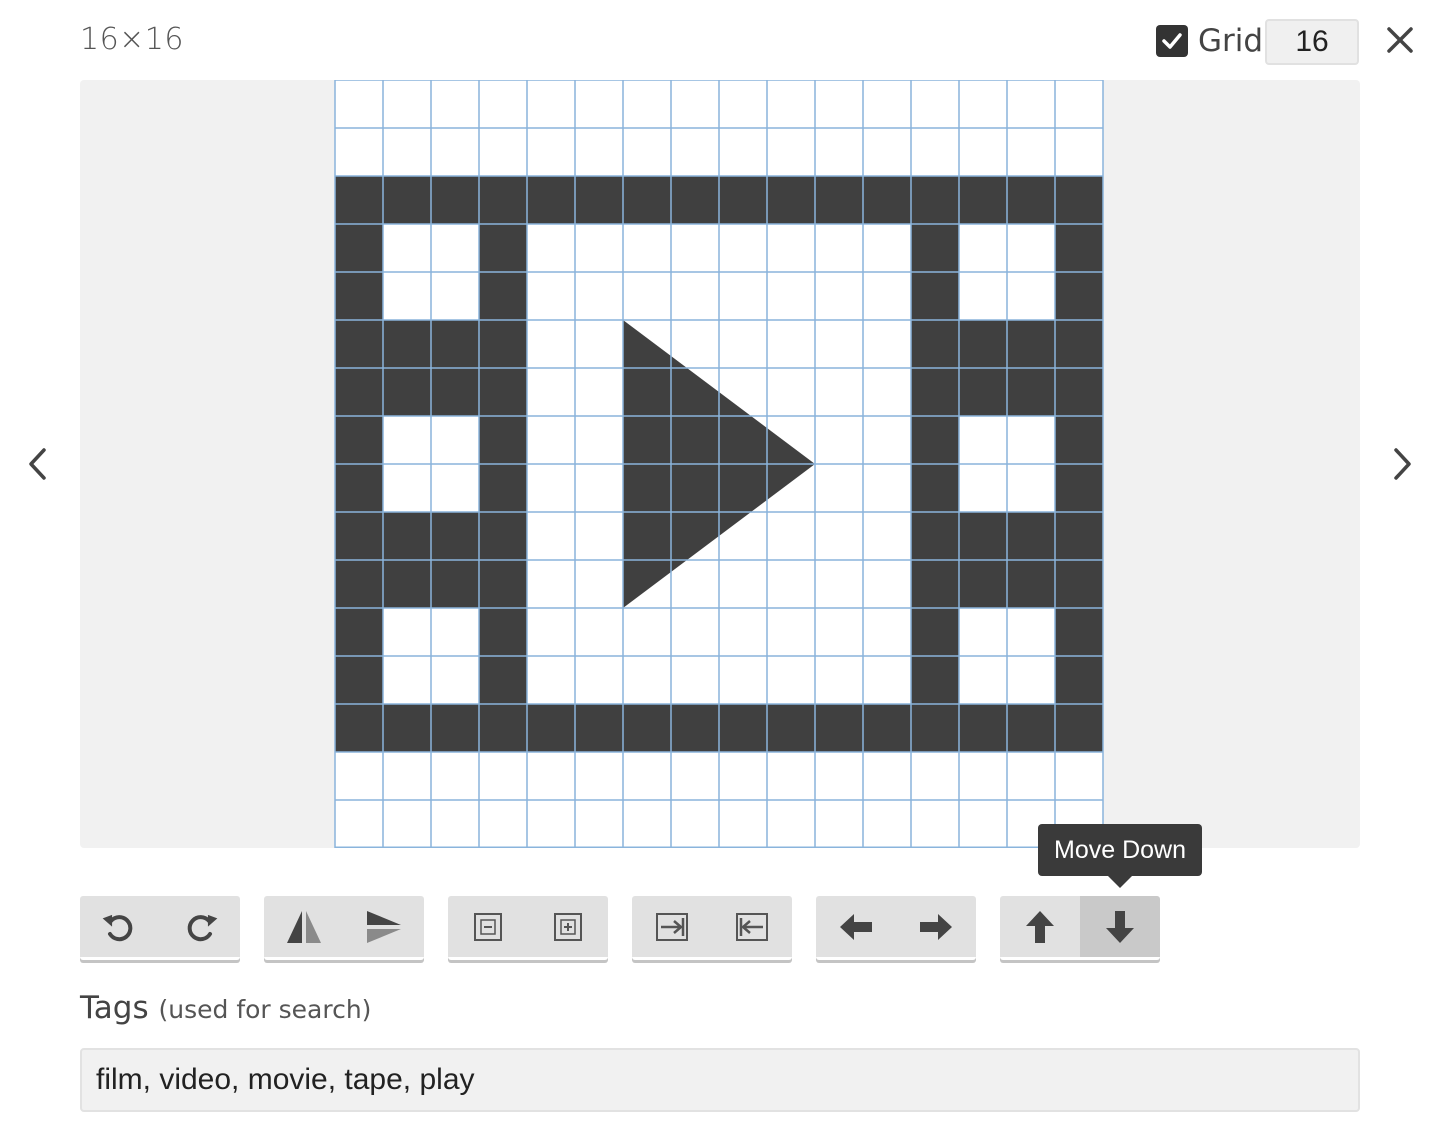 Image resolution: width=1440 pixels, height=1128 pixels. What do you see at coordinates (752, 926) in the screenshot?
I see `contract-left-button` at bounding box center [752, 926].